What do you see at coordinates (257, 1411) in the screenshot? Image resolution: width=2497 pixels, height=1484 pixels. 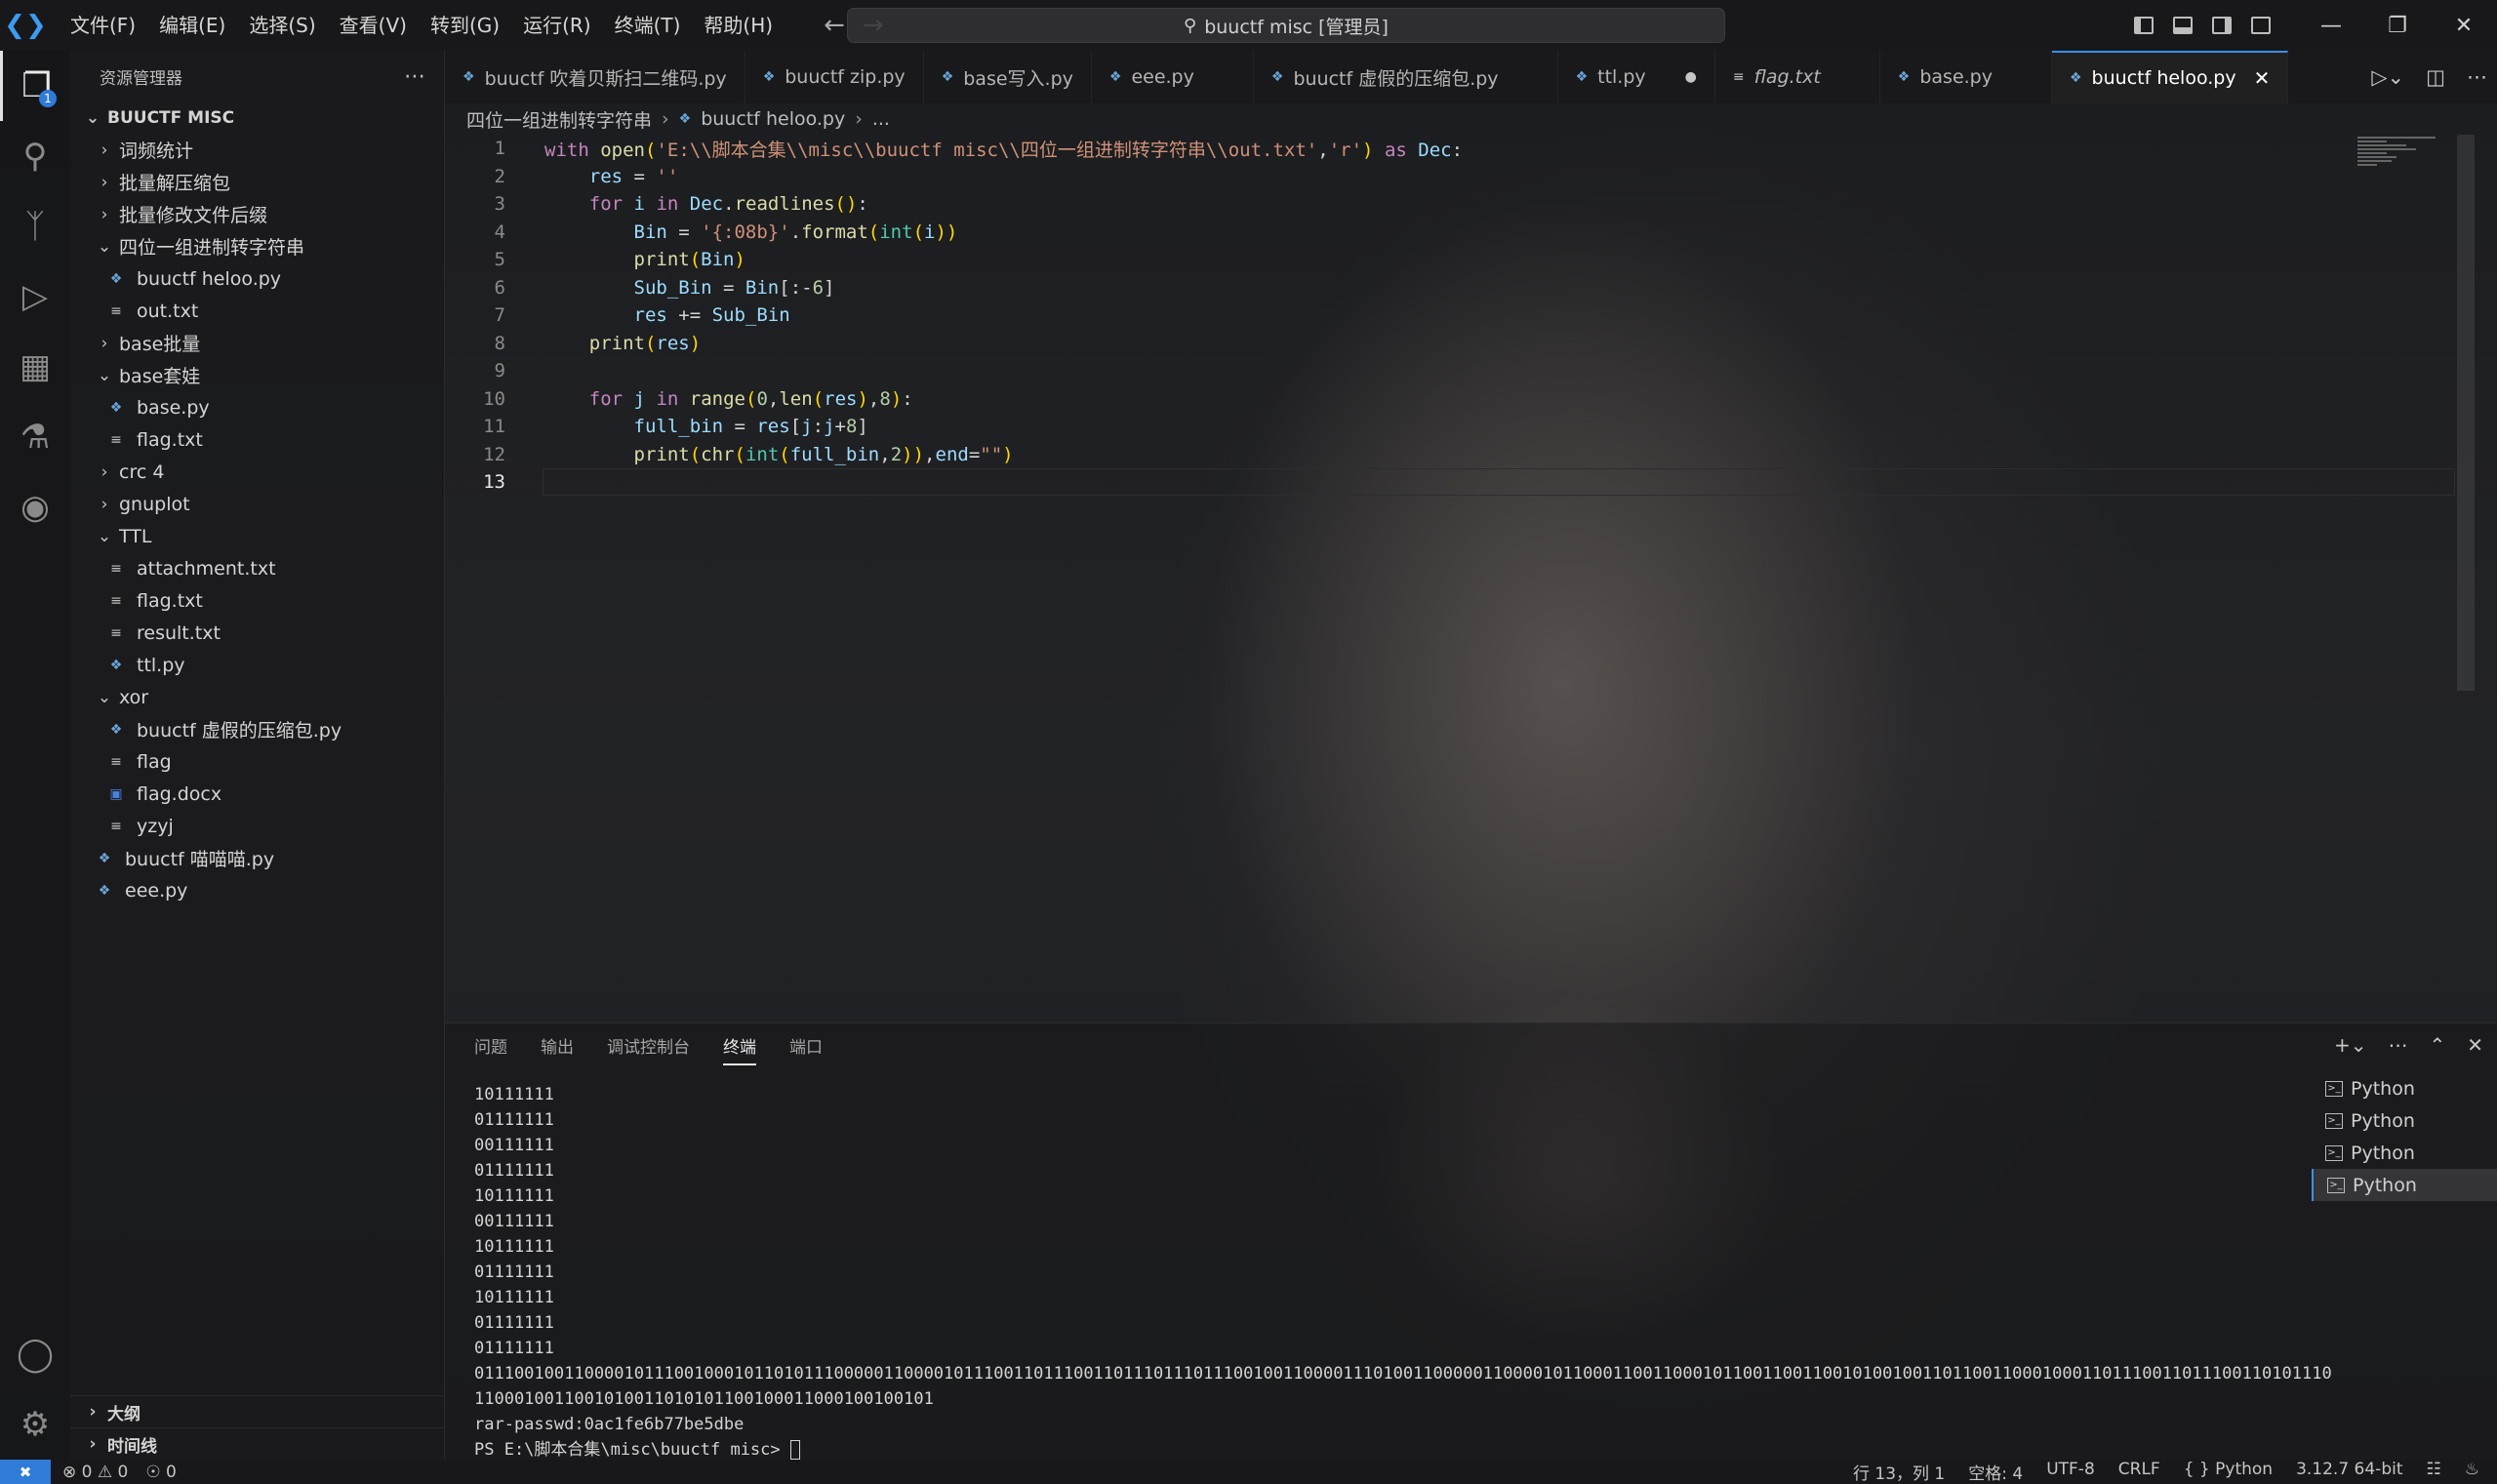 I see `outline-section: › 大纲` at bounding box center [257, 1411].